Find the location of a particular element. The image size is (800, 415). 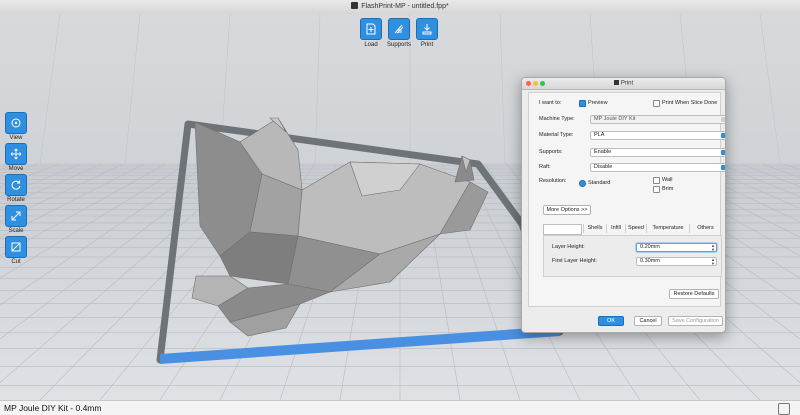

dialog-title: Print is located at coordinates (623, 83).